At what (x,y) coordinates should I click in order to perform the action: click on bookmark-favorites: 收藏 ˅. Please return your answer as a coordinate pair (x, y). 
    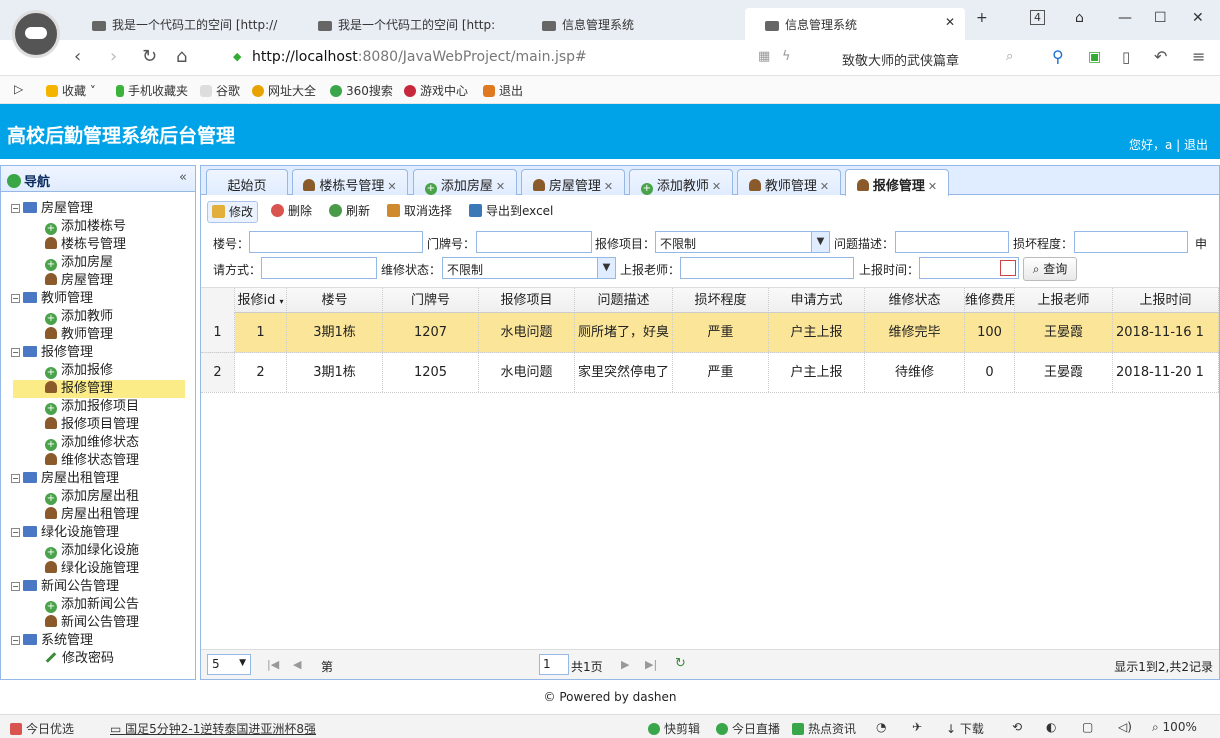
    Looking at the image, I should click on (71, 90).